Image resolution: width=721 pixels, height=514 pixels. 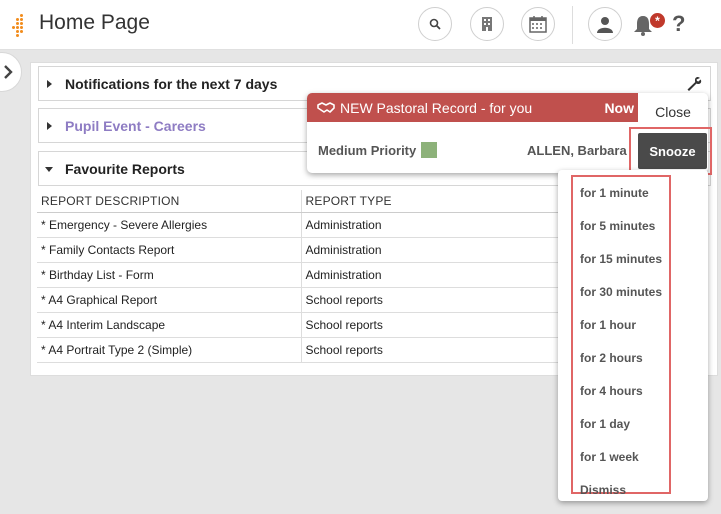 I want to click on notification-title-bar: NEW Pastoral Record - for you Now, so click(x=472, y=107).